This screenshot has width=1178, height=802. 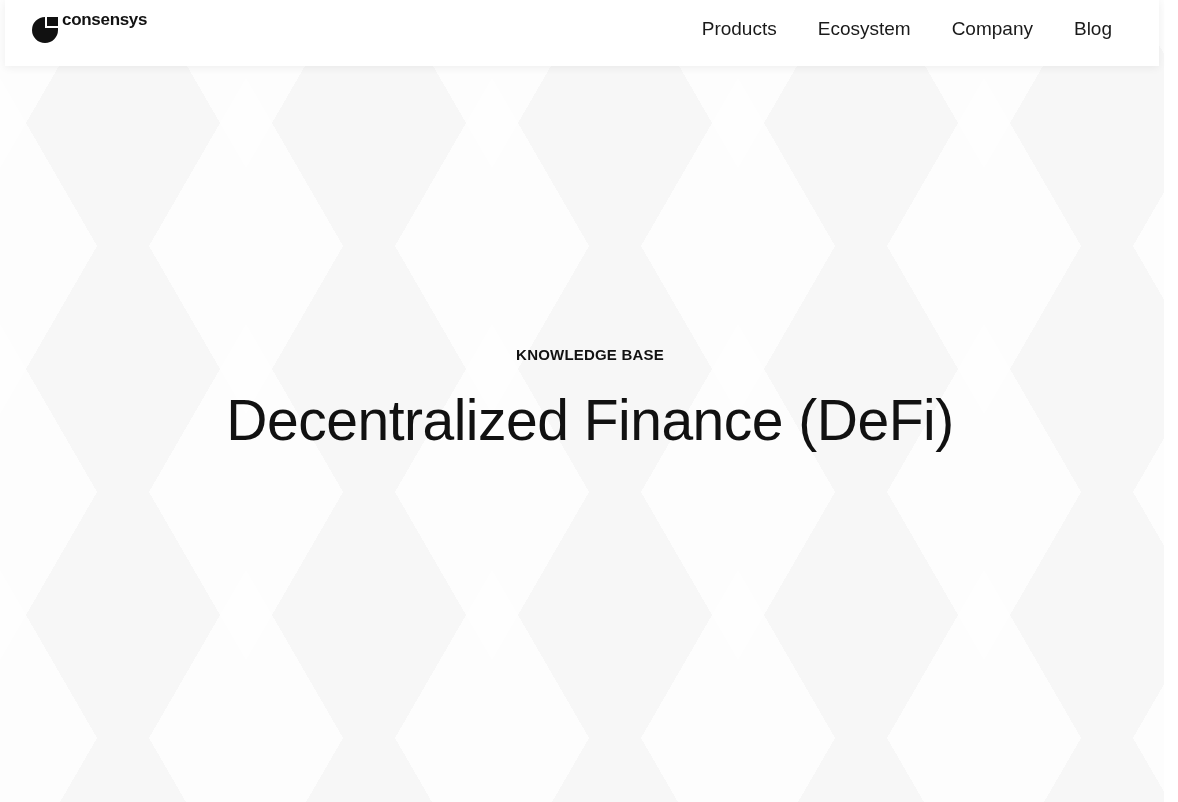 I want to click on logo-icon, so click(x=45, y=30).